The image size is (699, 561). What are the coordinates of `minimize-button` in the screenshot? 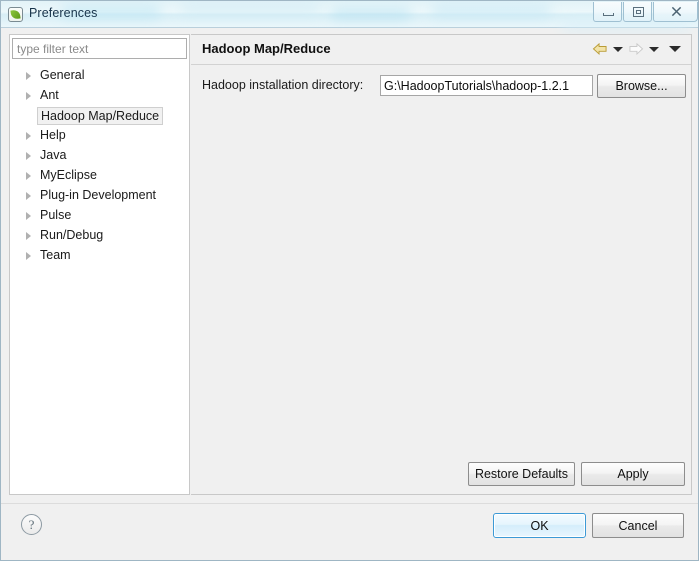 It's located at (607, 12).